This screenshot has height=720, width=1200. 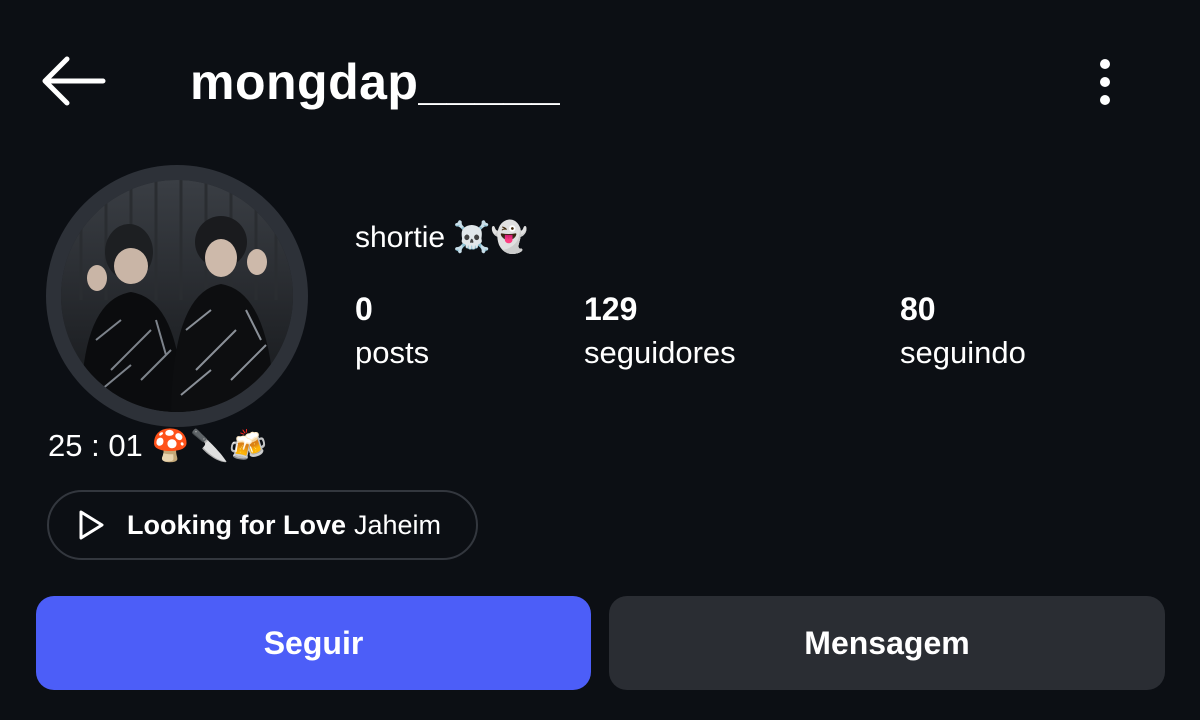 What do you see at coordinates (887, 643) in the screenshot?
I see `message-button: Mensagem` at bounding box center [887, 643].